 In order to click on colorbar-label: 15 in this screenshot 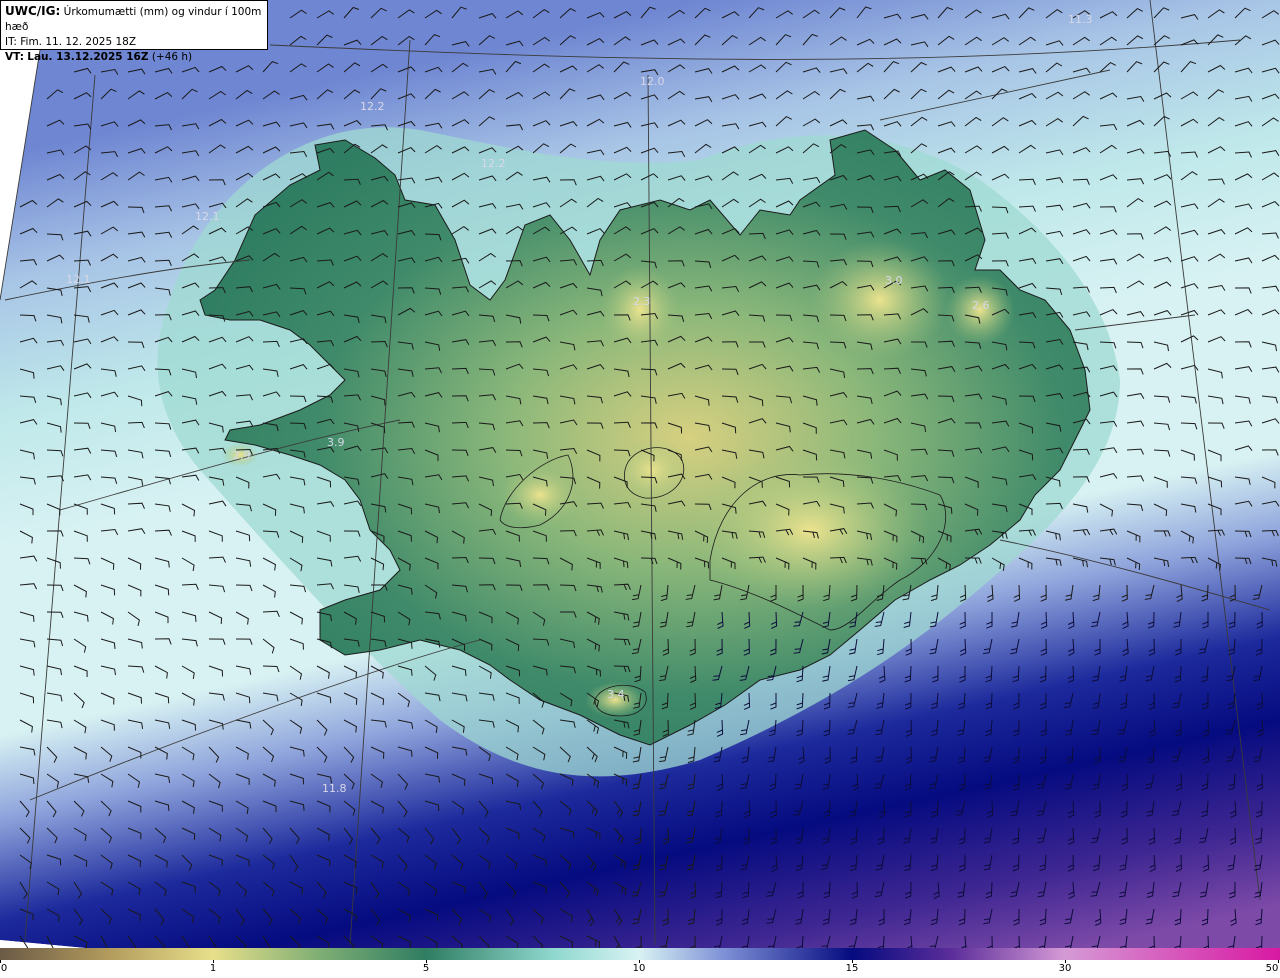, I will do `click(852, 968)`.